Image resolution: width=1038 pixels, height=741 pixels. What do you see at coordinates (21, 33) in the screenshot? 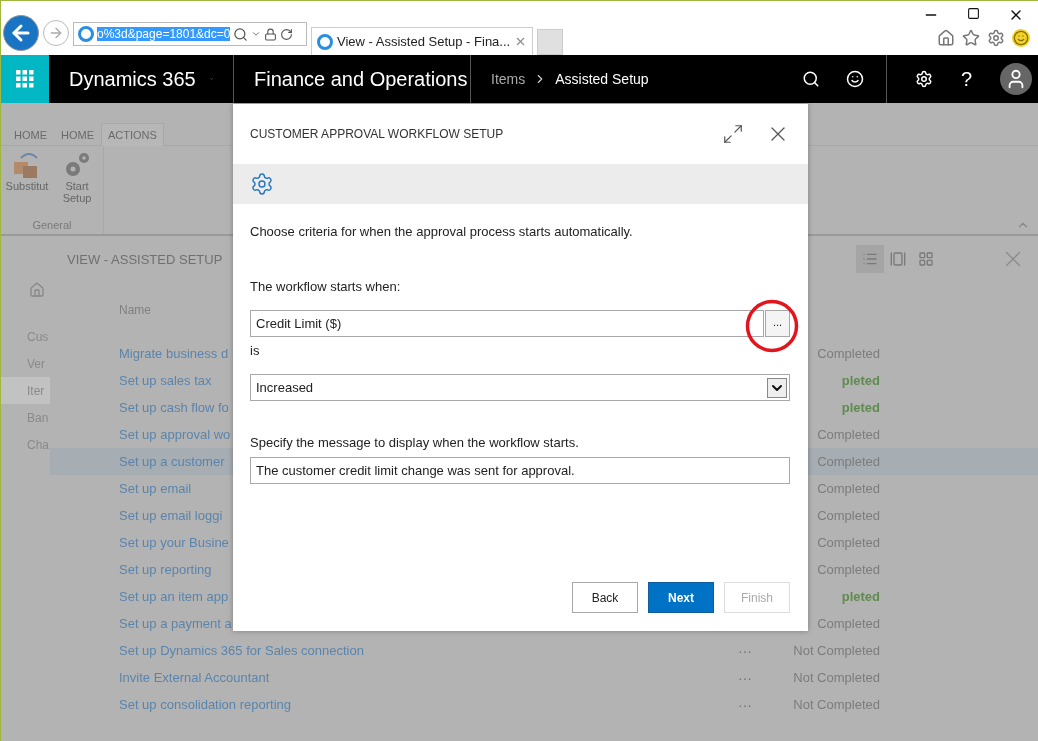
I see `back-button` at bounding box center [21, 33].